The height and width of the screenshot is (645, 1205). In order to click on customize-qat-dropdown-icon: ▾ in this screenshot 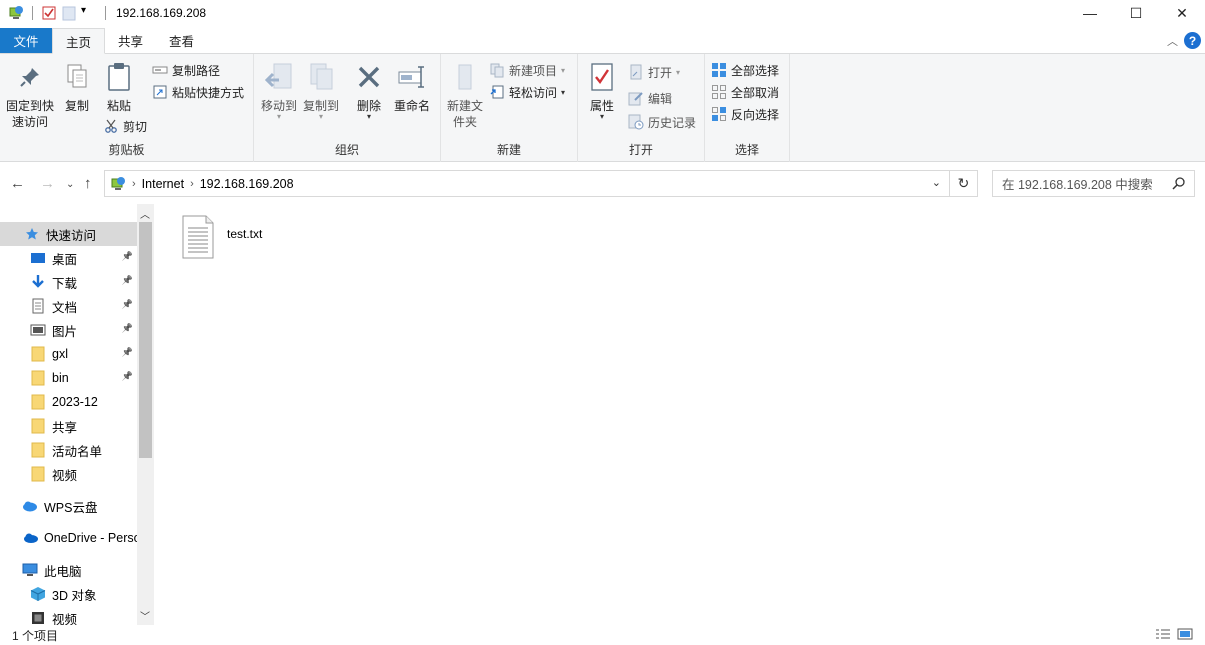, I will do `click(89, 13)`.